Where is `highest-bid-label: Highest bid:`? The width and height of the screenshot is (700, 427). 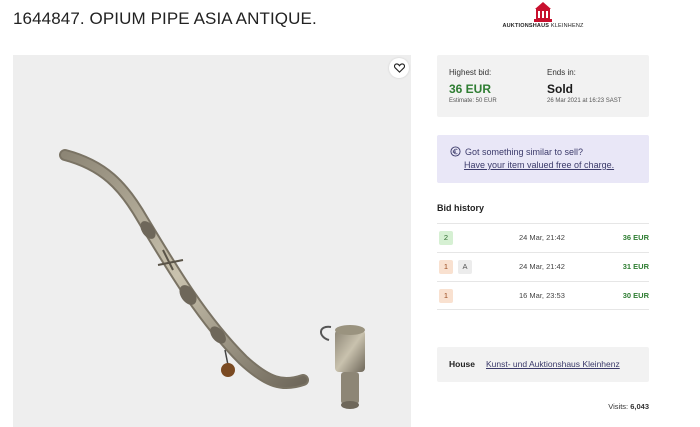
highest-bid-label: Highest bid: is located at coordinates (470, 72).